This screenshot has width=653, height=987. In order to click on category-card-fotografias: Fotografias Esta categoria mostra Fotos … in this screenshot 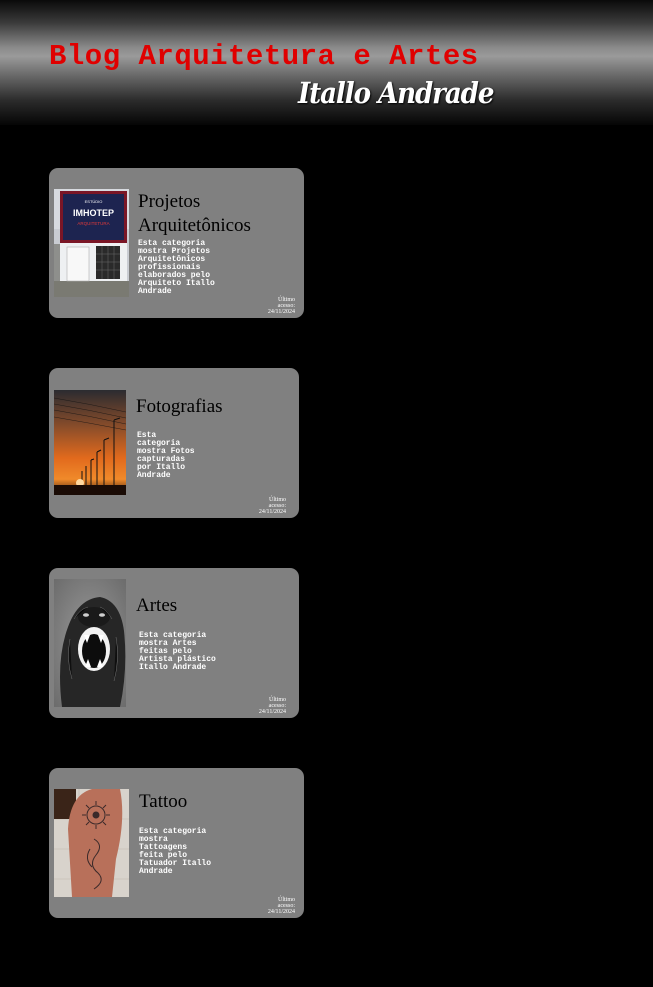, I will do `click(174, 443)`.